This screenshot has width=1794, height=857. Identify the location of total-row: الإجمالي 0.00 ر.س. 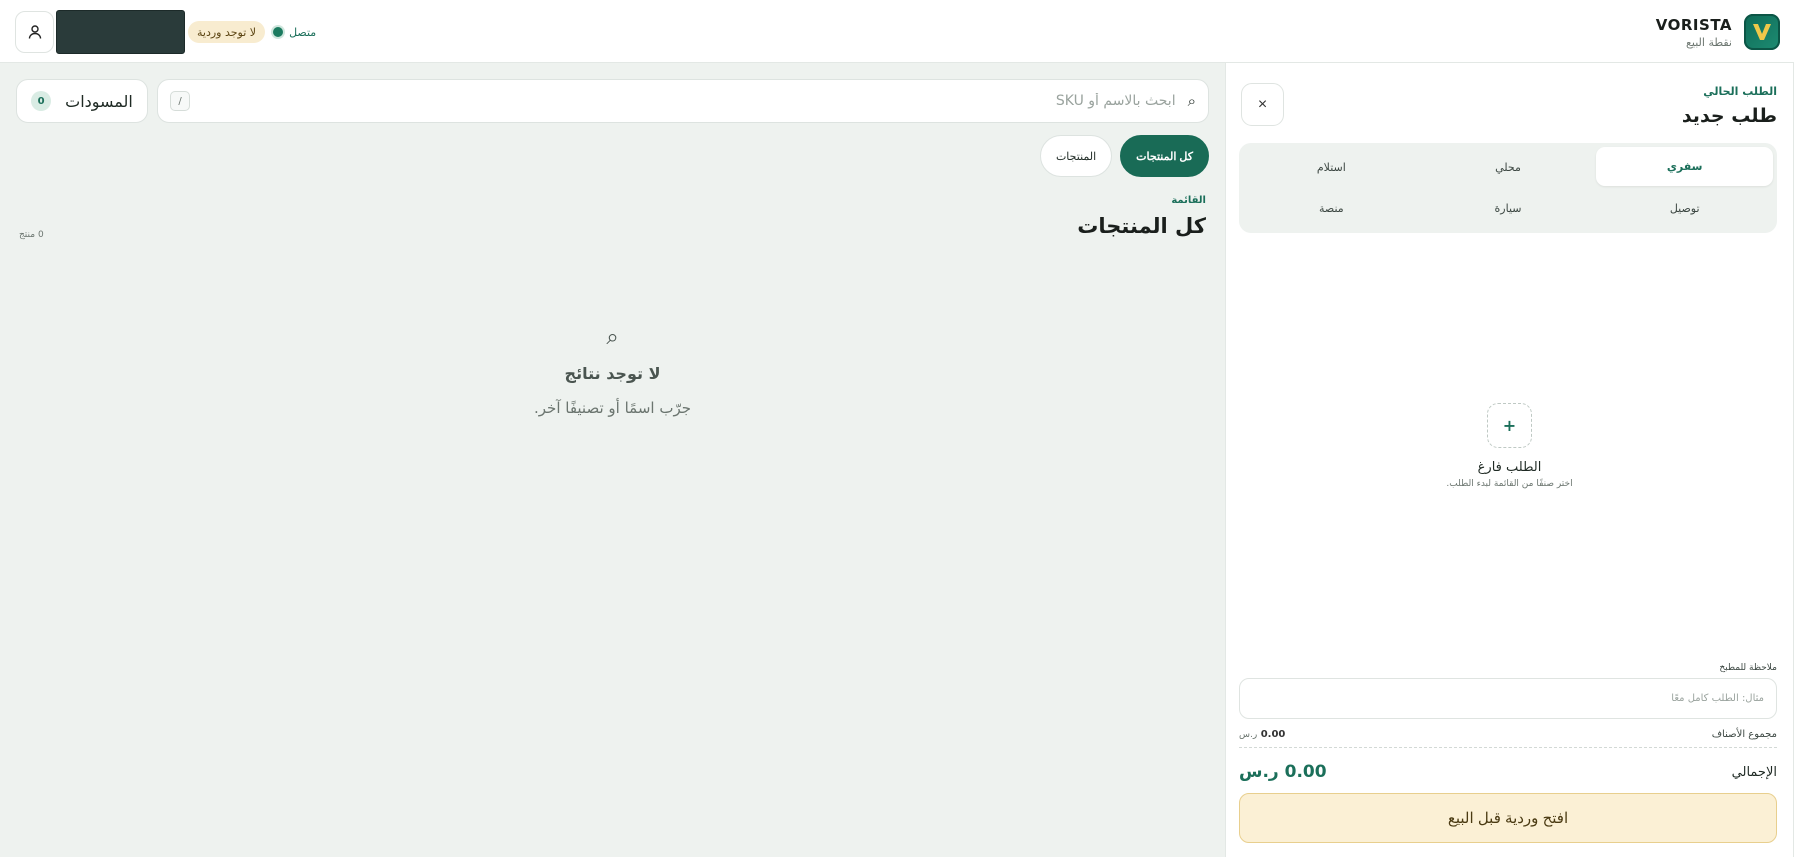
(1508, 772).